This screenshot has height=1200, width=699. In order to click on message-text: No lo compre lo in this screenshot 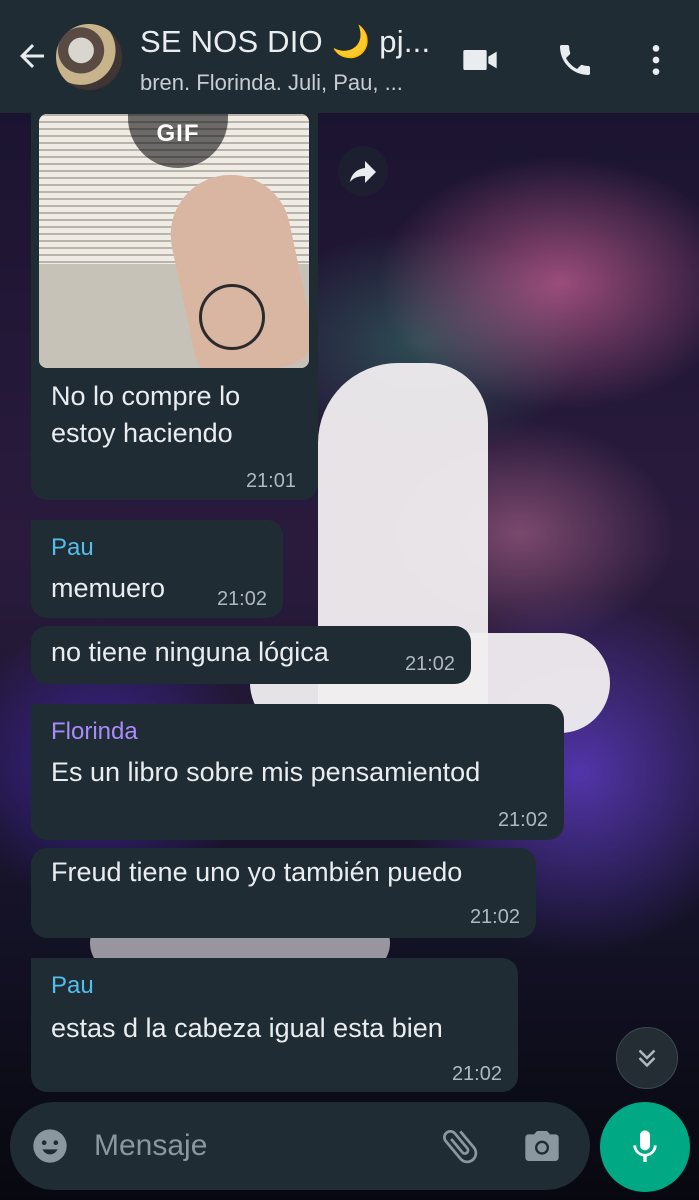, I will do `click(146, 396)`.